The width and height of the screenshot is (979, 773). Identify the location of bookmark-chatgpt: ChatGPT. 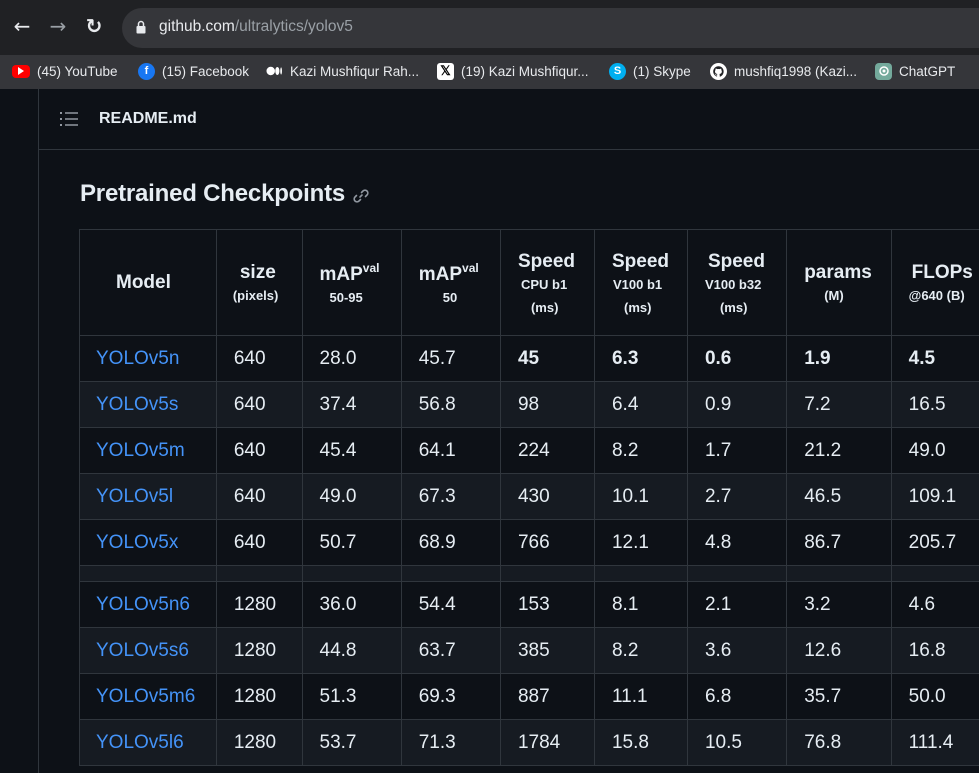
(915, 71).